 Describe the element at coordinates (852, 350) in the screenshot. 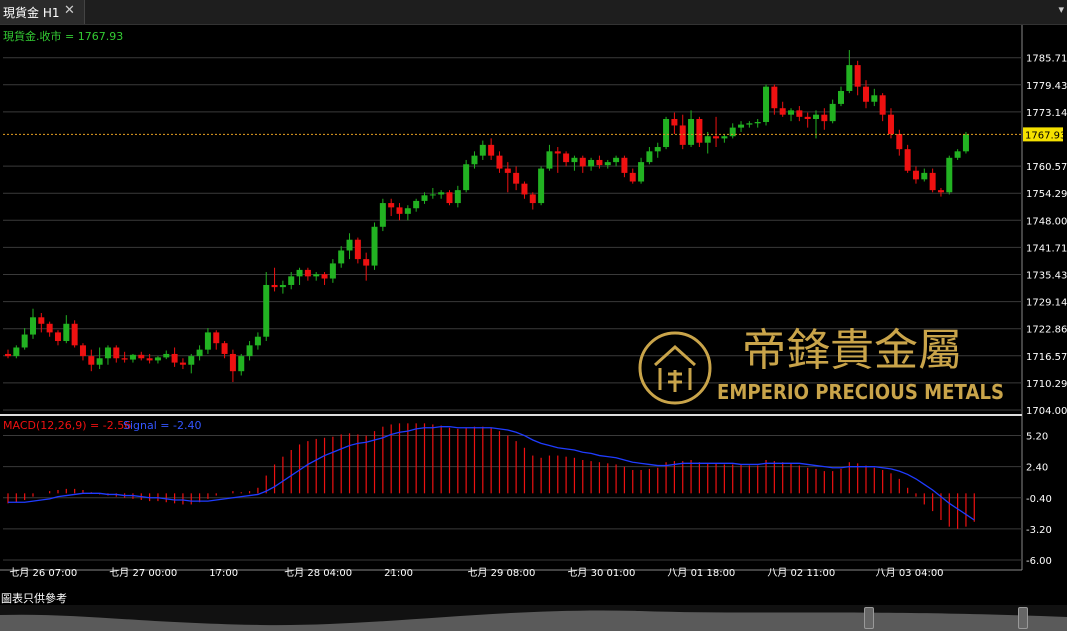

I see `brand-cn-text: 帝鋒貴金屬` at that location.